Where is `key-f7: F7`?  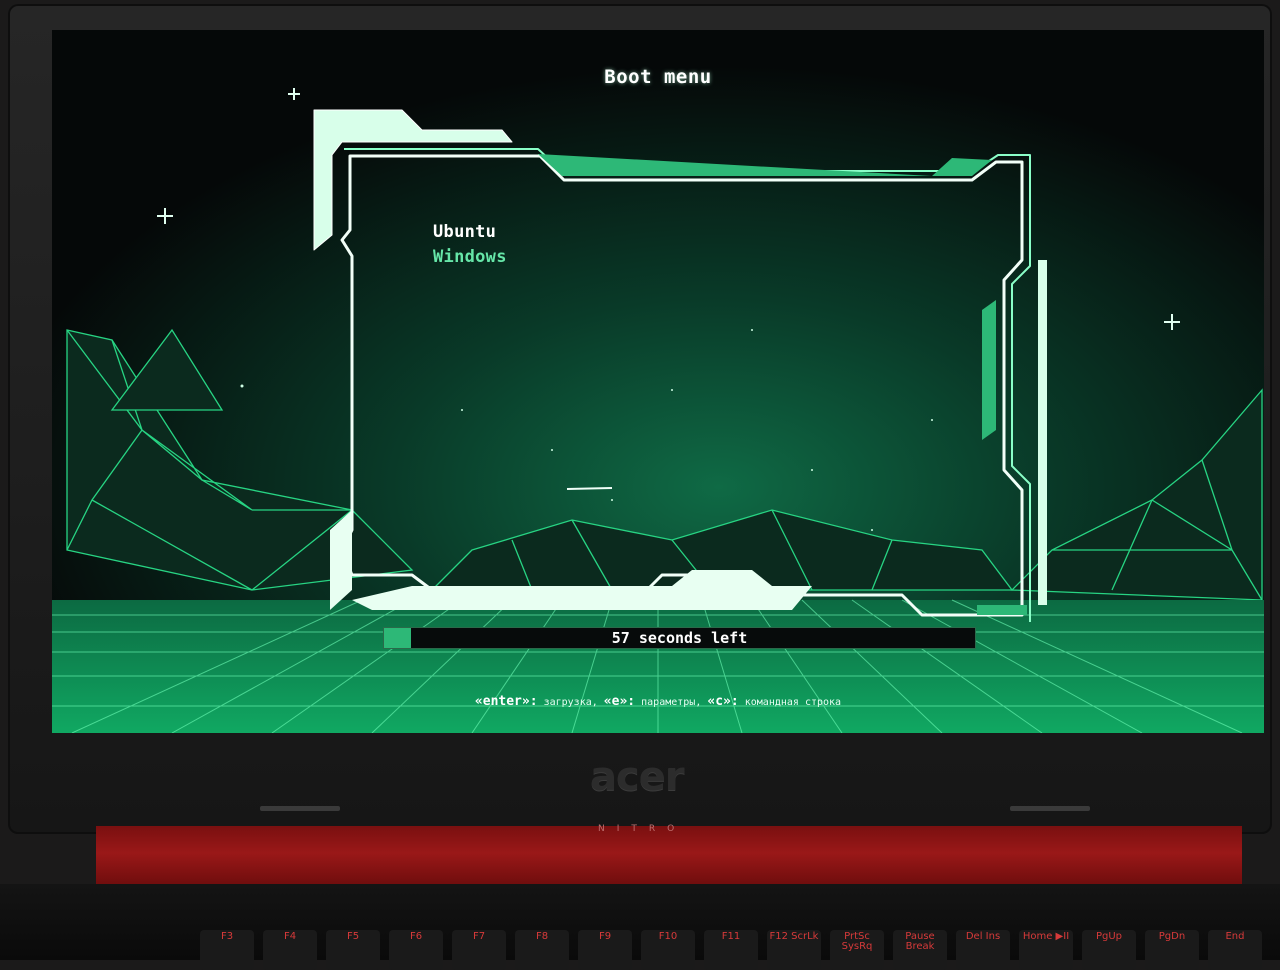 key-f7: F7 is located at coordinates (479, 950).